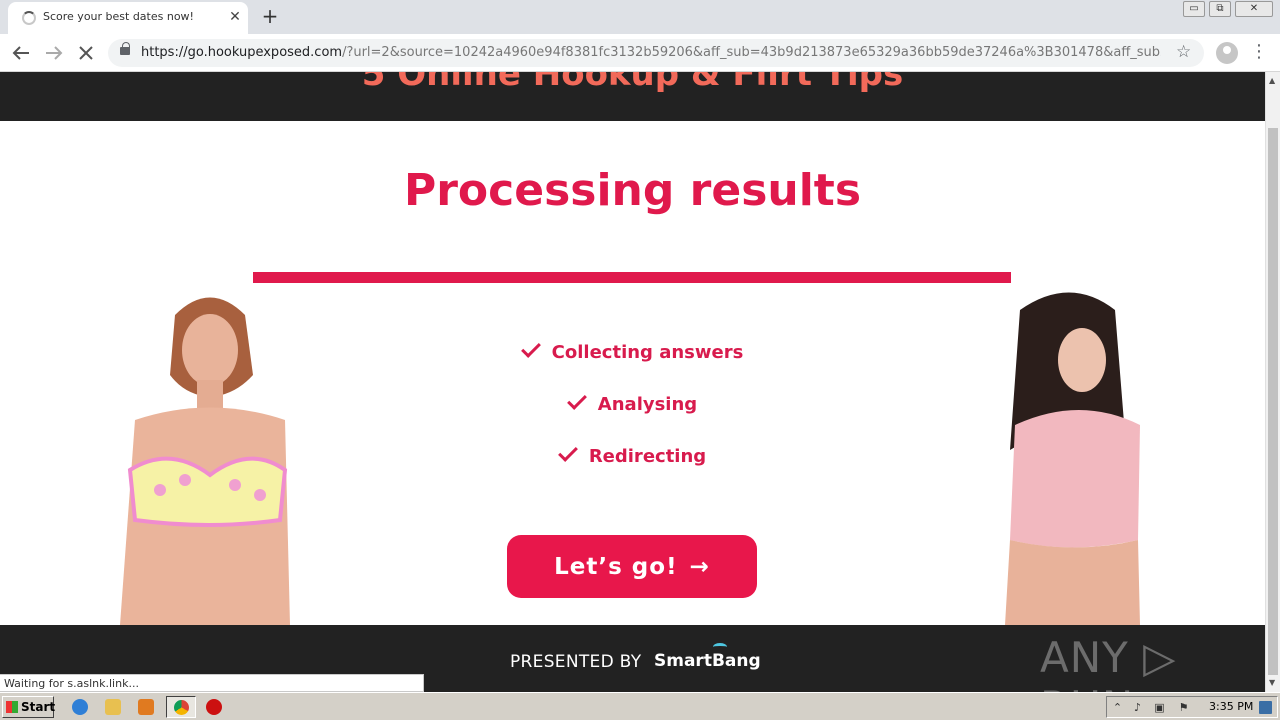 The image size is (1280, 720). What do you see at coordinates (616, 566) in the screenshot?
I see `cta-label: Let’s go!` at bounding box center [616, 566].